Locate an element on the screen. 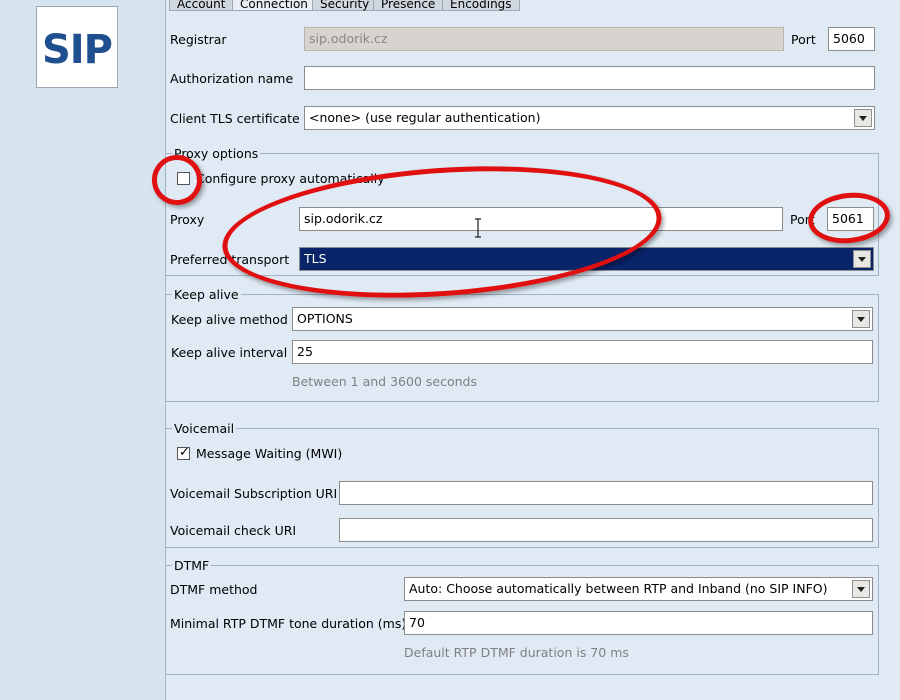 The height and width of the screenshot is (700, 900). preferred-transport-value: TLS is located at coordinates (315, 258).